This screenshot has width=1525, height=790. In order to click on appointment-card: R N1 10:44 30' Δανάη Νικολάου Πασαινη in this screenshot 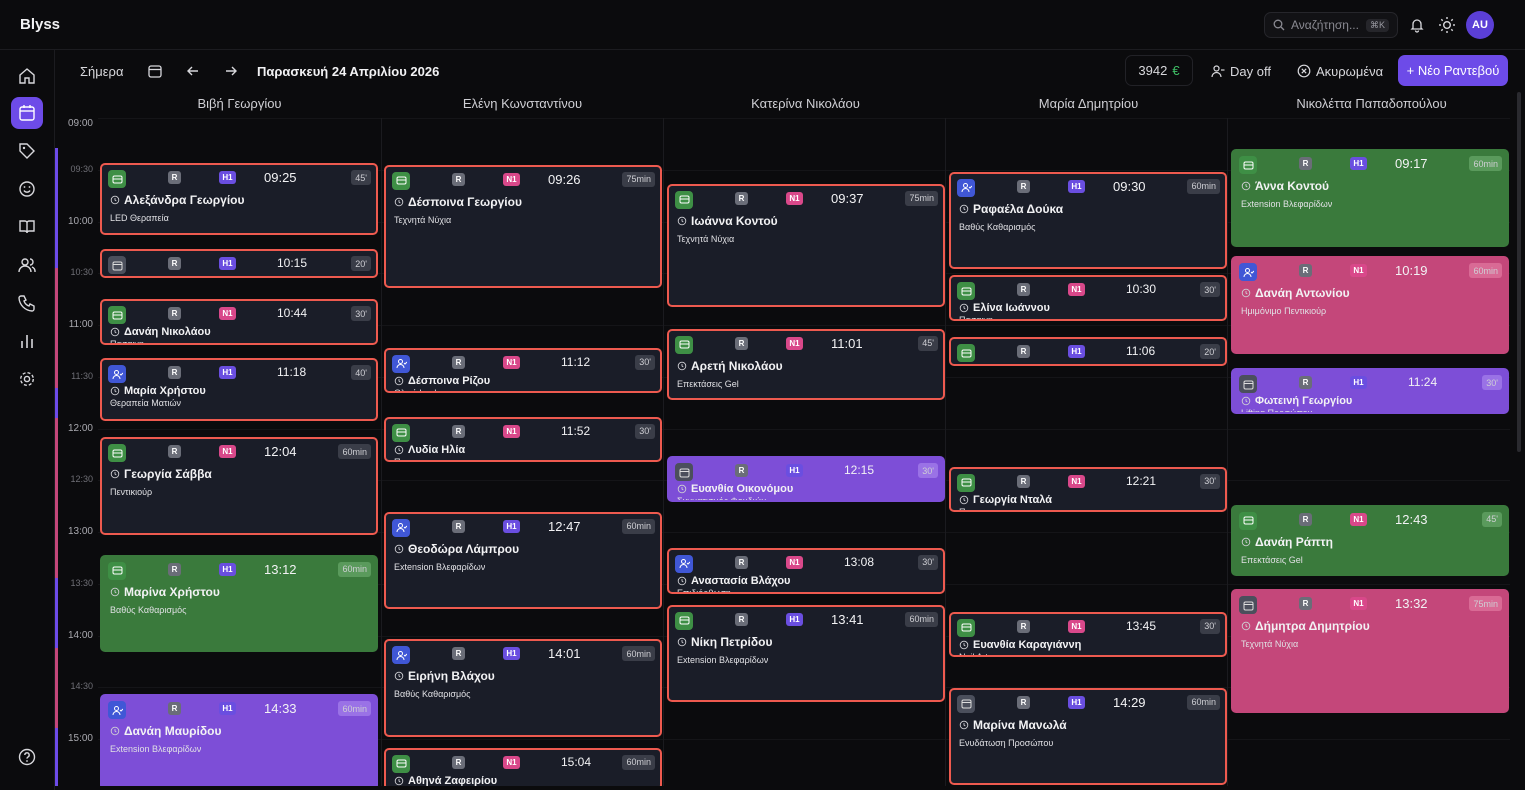, I will do `click(239, 322)`.